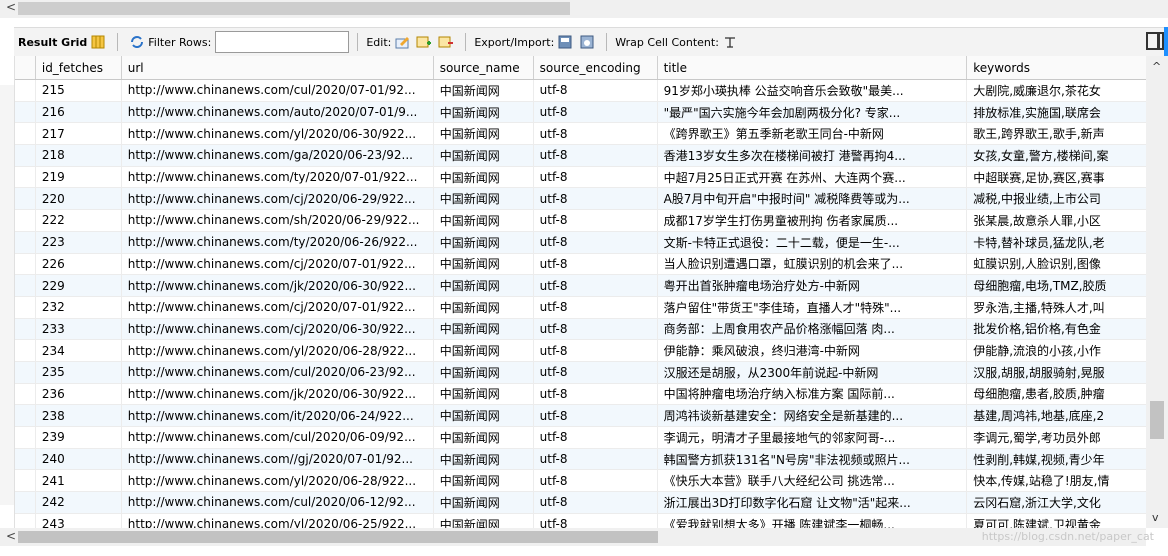 The width and height of the screenshot is (1168, 556). I want to click on table-cell-keywords: 卡特,替补球员,猛龙队,老, so click(1060, 242).